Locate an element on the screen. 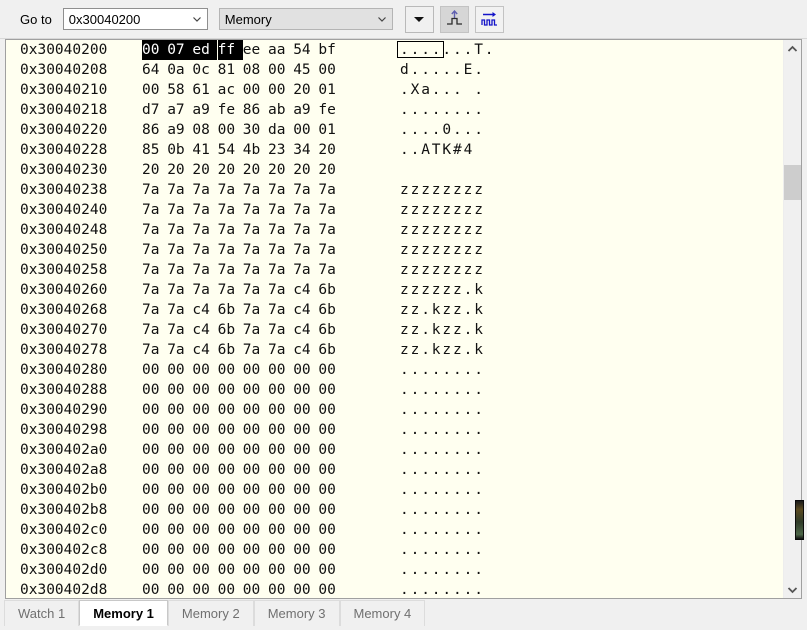 This screenshot has width=807, height=630. memory-byte: a9 is located at coordinates (204, 110).